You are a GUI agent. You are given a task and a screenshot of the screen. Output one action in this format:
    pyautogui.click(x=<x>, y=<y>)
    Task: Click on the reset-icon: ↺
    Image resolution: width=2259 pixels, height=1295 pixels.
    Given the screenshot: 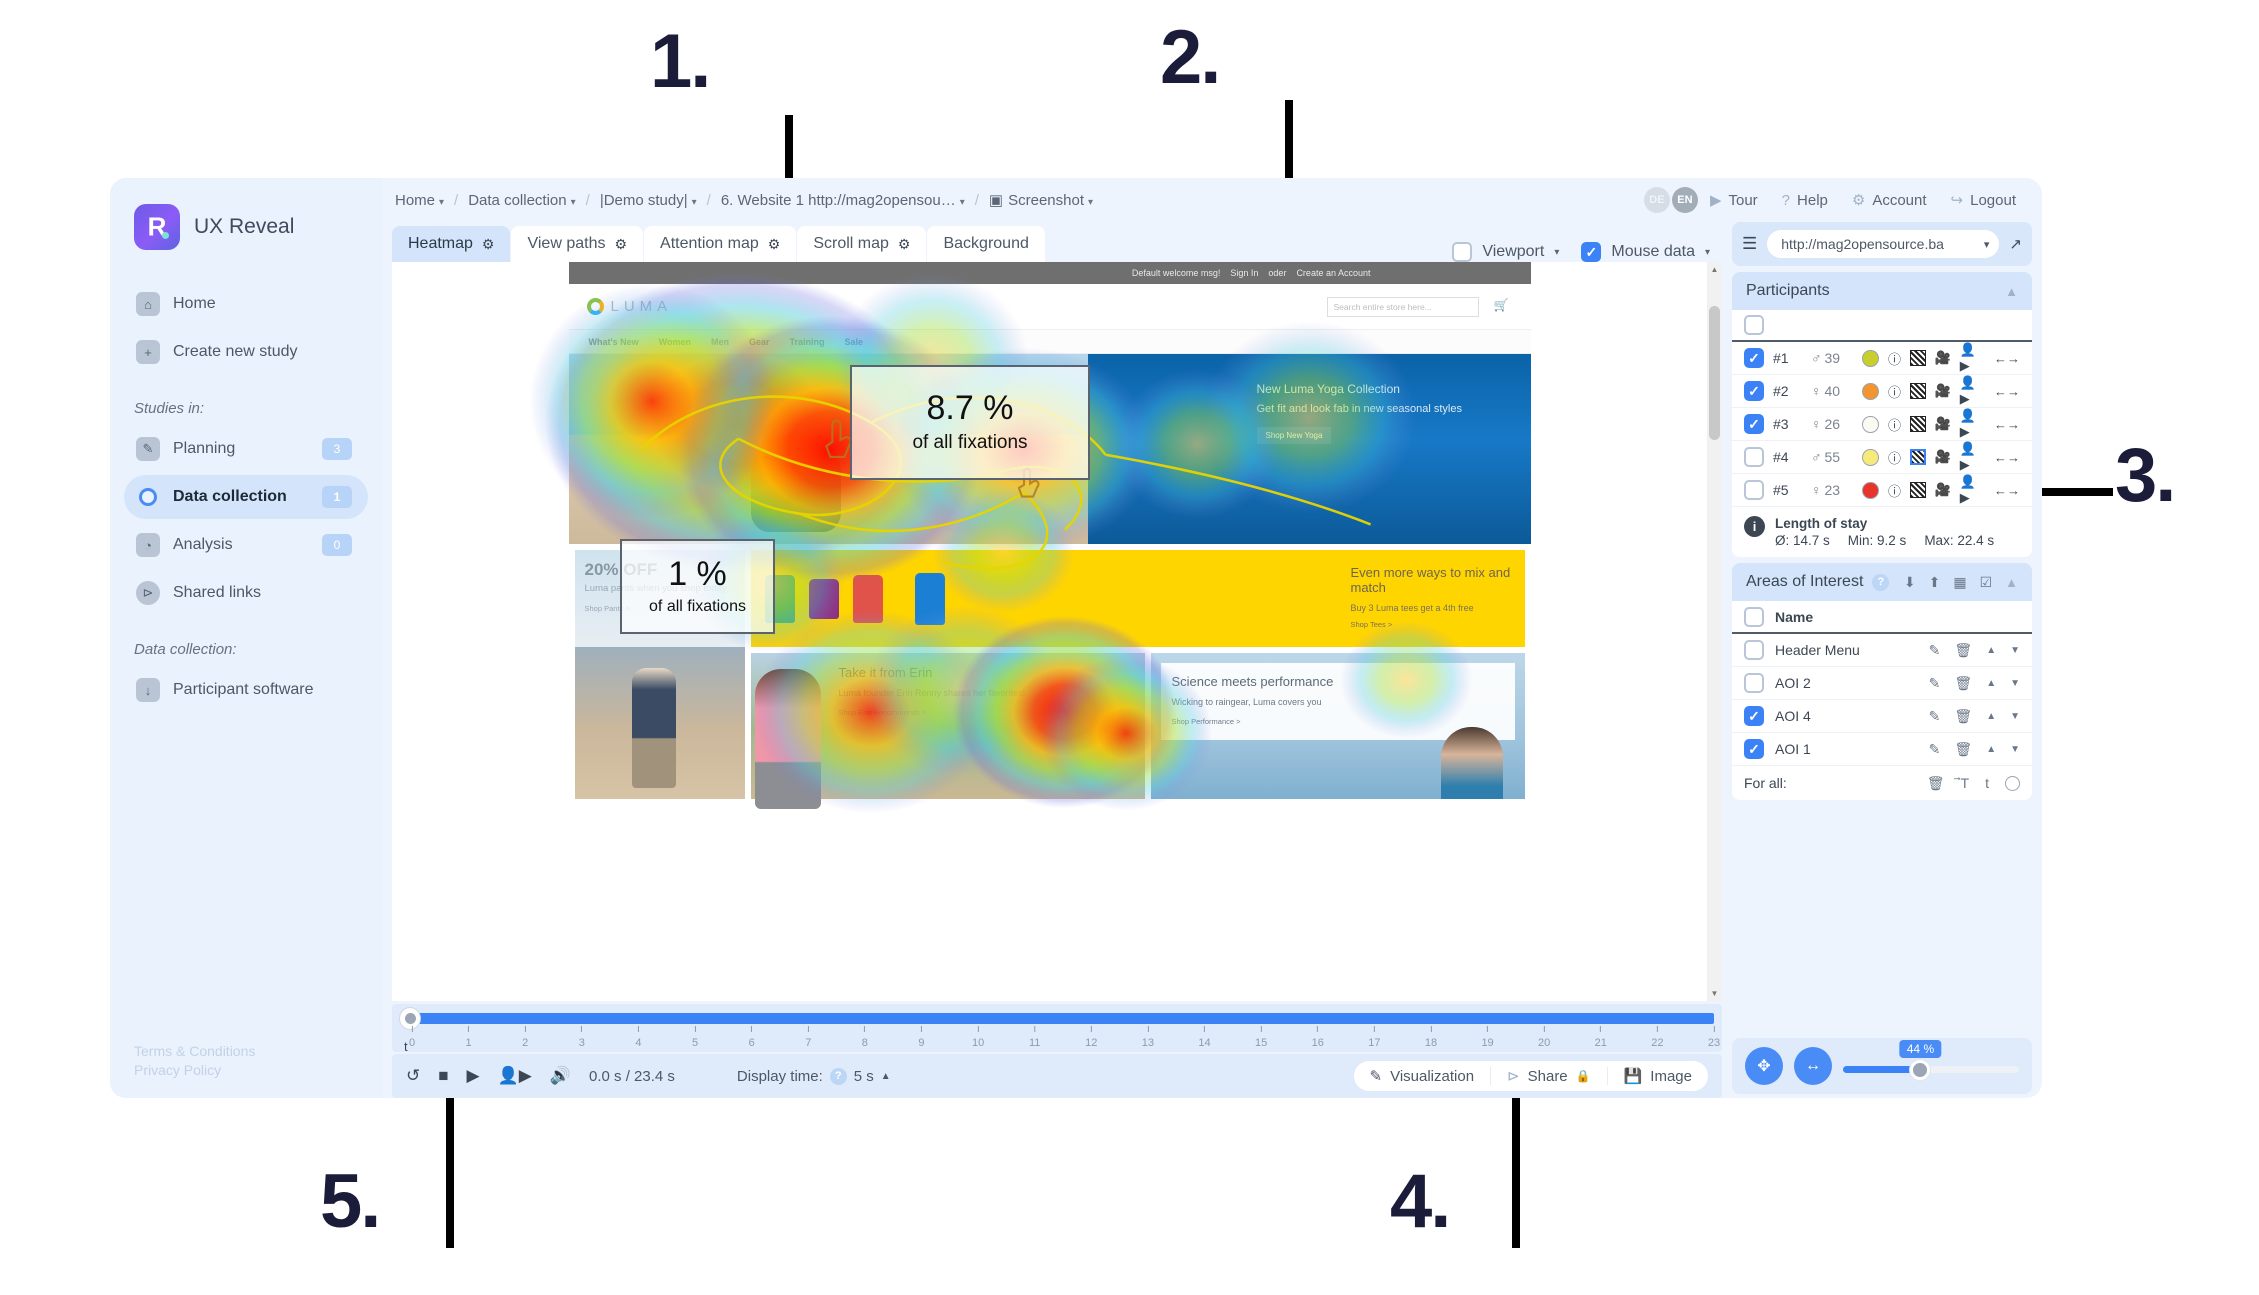 What is the action you would take?
    pyautogui.click(x=413, y=1076)
    